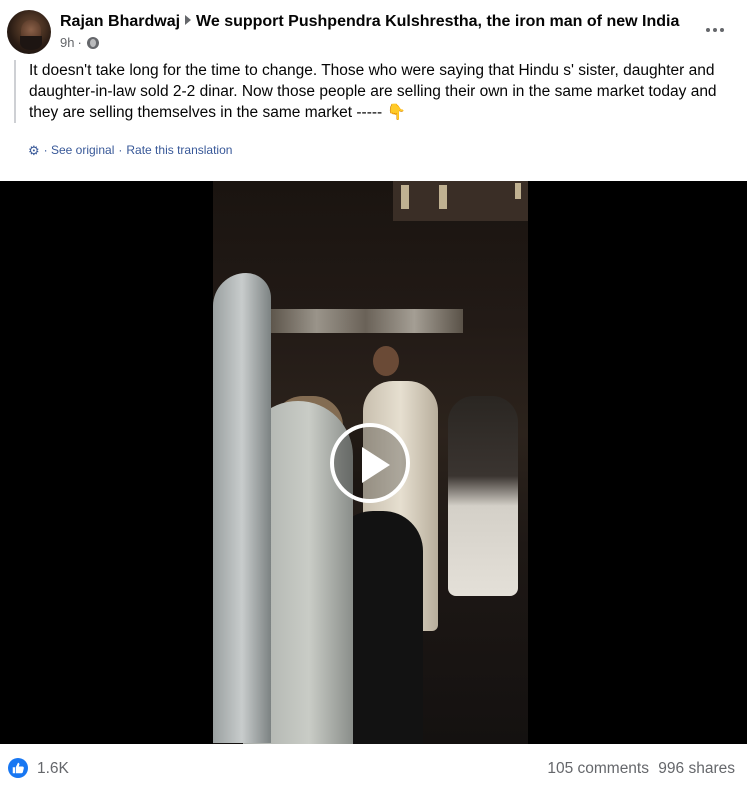 The width and height of the screenshot is (747, 795). I want to click on rate-translation-link: Rate this translation, so click(179, 150).